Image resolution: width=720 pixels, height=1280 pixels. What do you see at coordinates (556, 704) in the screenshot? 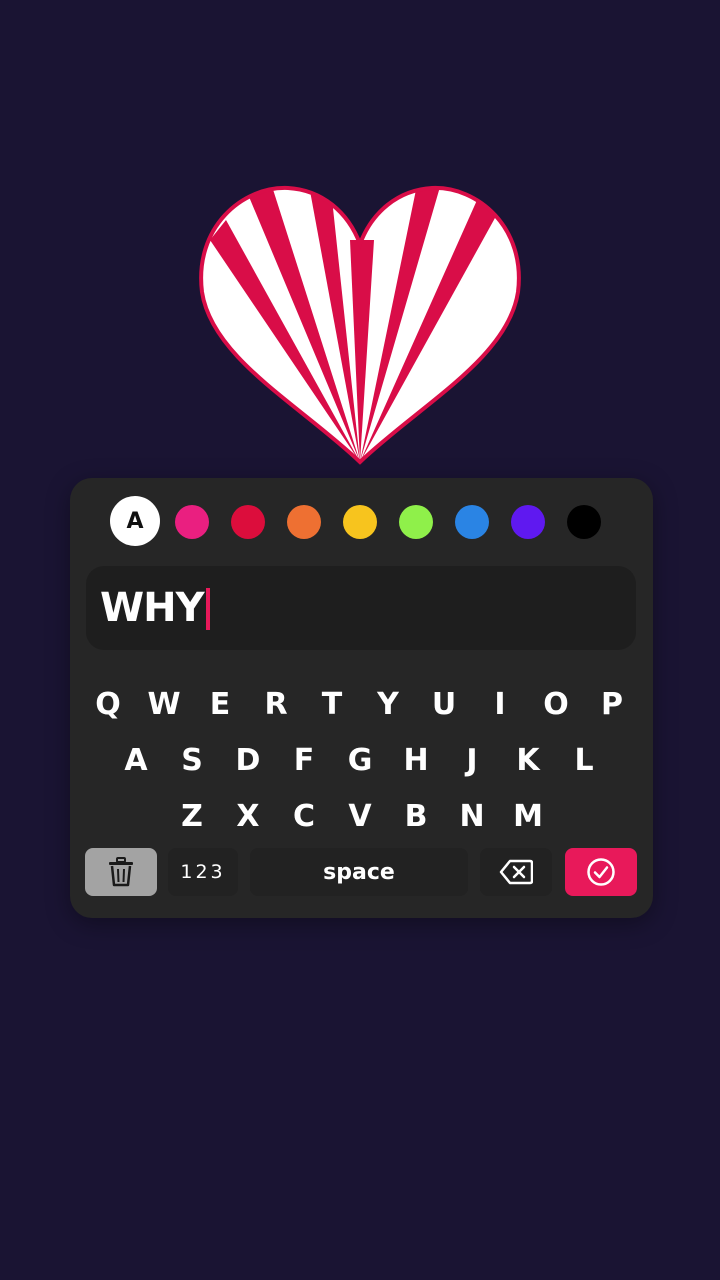
I see `key-o: O` at bounding box center [556, 704].